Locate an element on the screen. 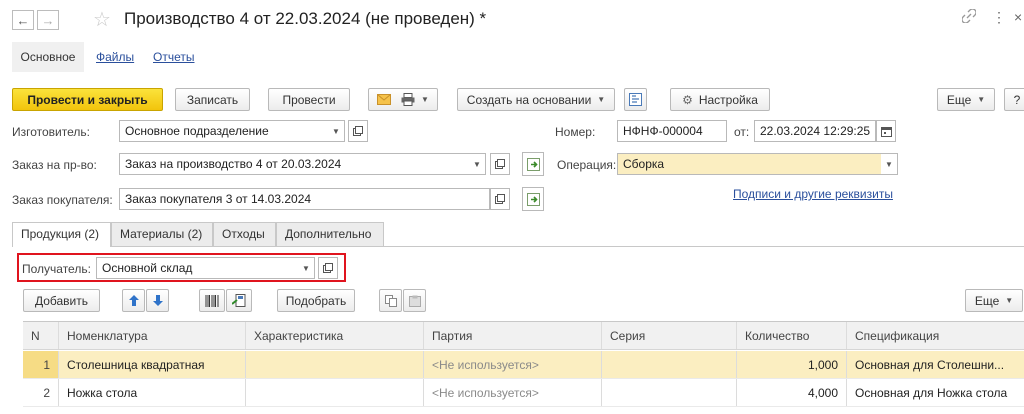  forward-button: → is located at coordinates (48, 20).